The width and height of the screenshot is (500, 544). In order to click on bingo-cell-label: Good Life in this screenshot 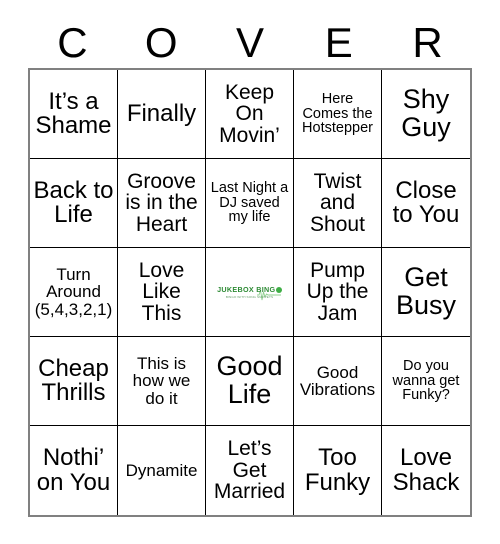, I will do `click(249, 380)`.